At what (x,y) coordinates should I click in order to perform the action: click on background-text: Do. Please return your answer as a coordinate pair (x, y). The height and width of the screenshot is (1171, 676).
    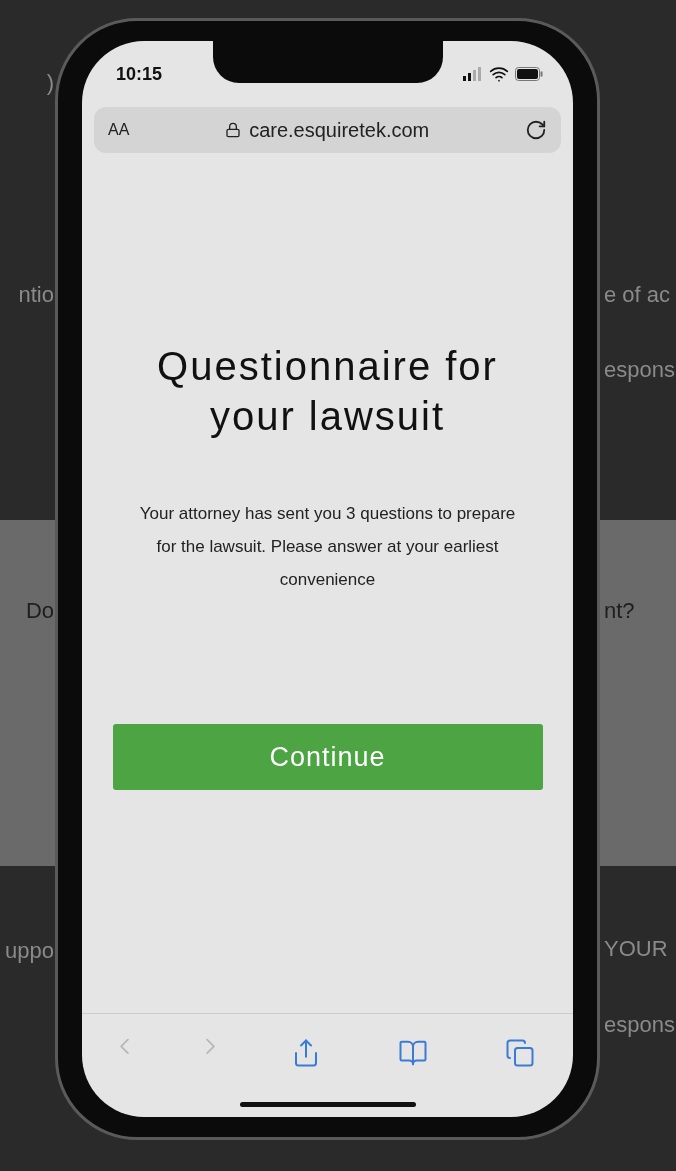
    Looking at the image, I should click on (39, 611).